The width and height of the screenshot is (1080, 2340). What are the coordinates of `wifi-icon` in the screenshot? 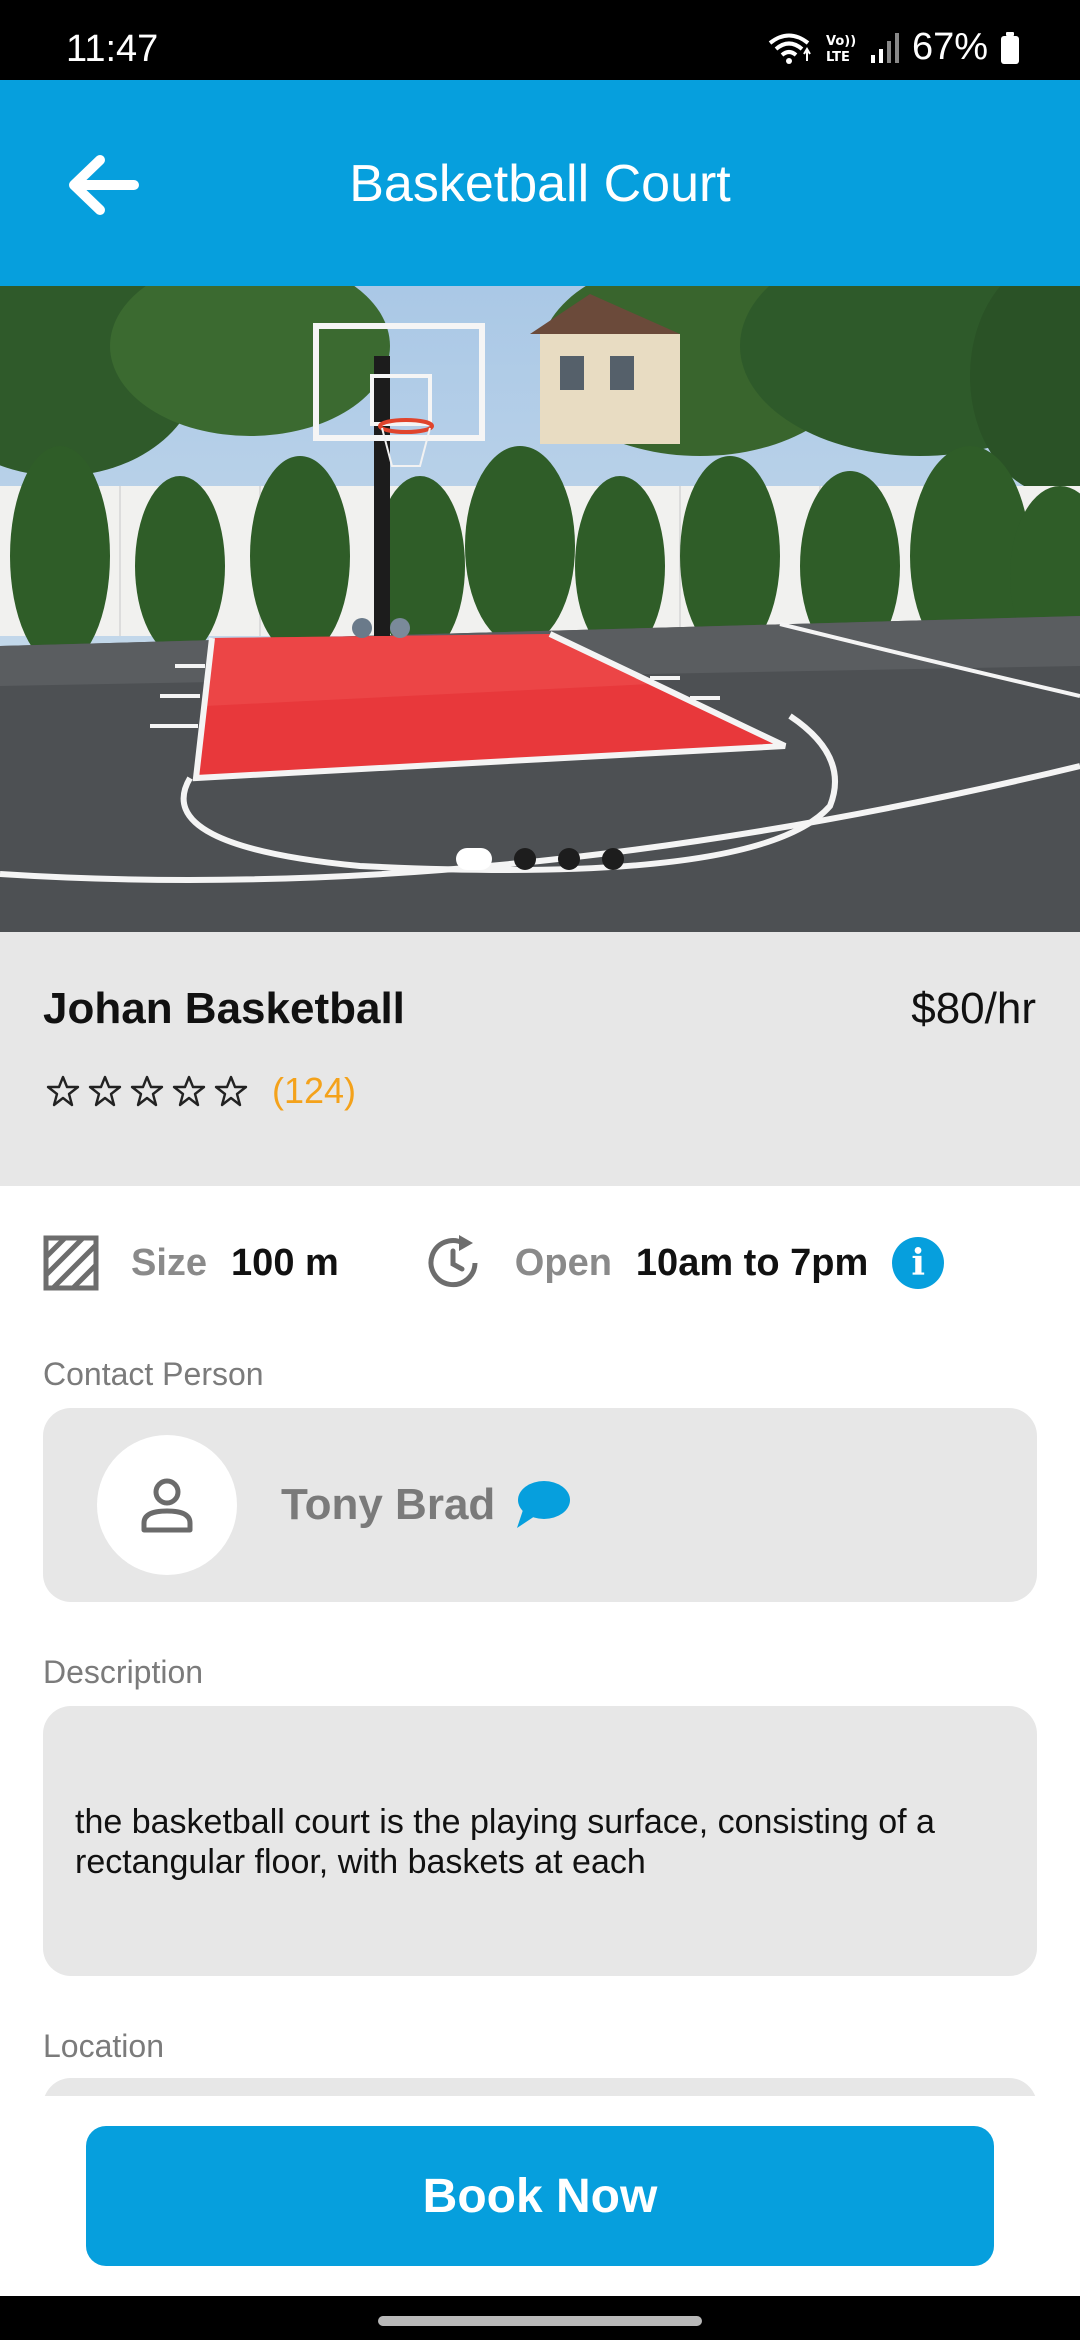 It's located at (789, 48).